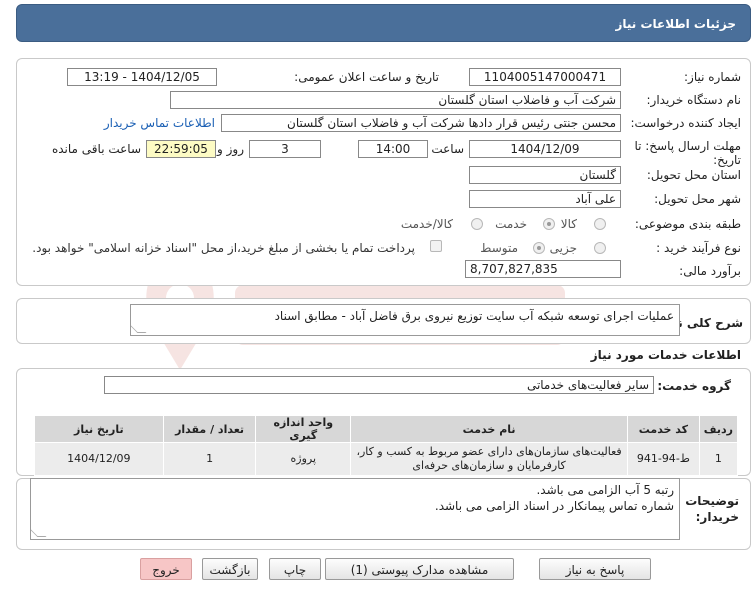 The height and width of the screenshot is (596, 755). What do you see at coordinates (393, 149) in the screenshot?
I see `deadline-time-field: 14:00` at bounding box center [393, 149].